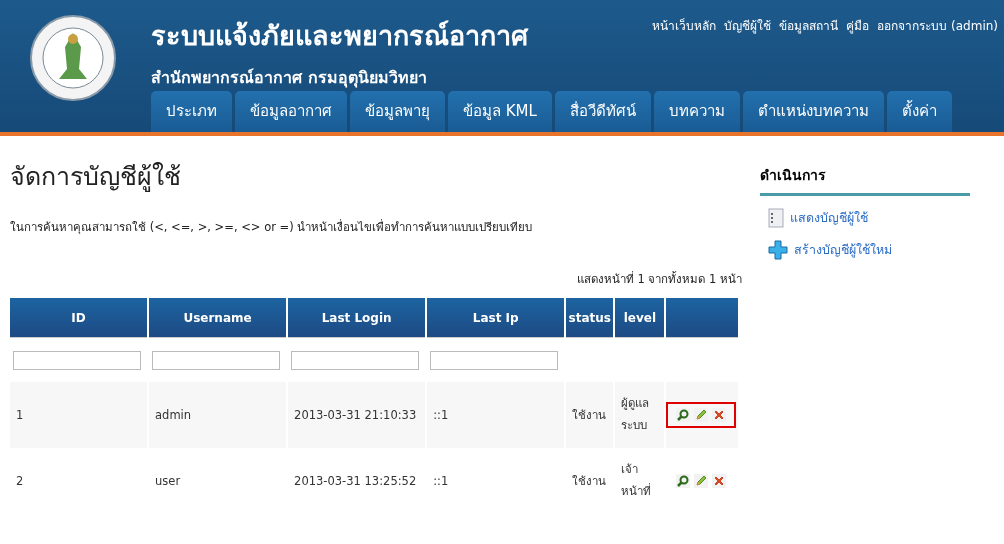  I want to click on page-title: จัดการบัญชีผู้ใช้, so click(96, 177).